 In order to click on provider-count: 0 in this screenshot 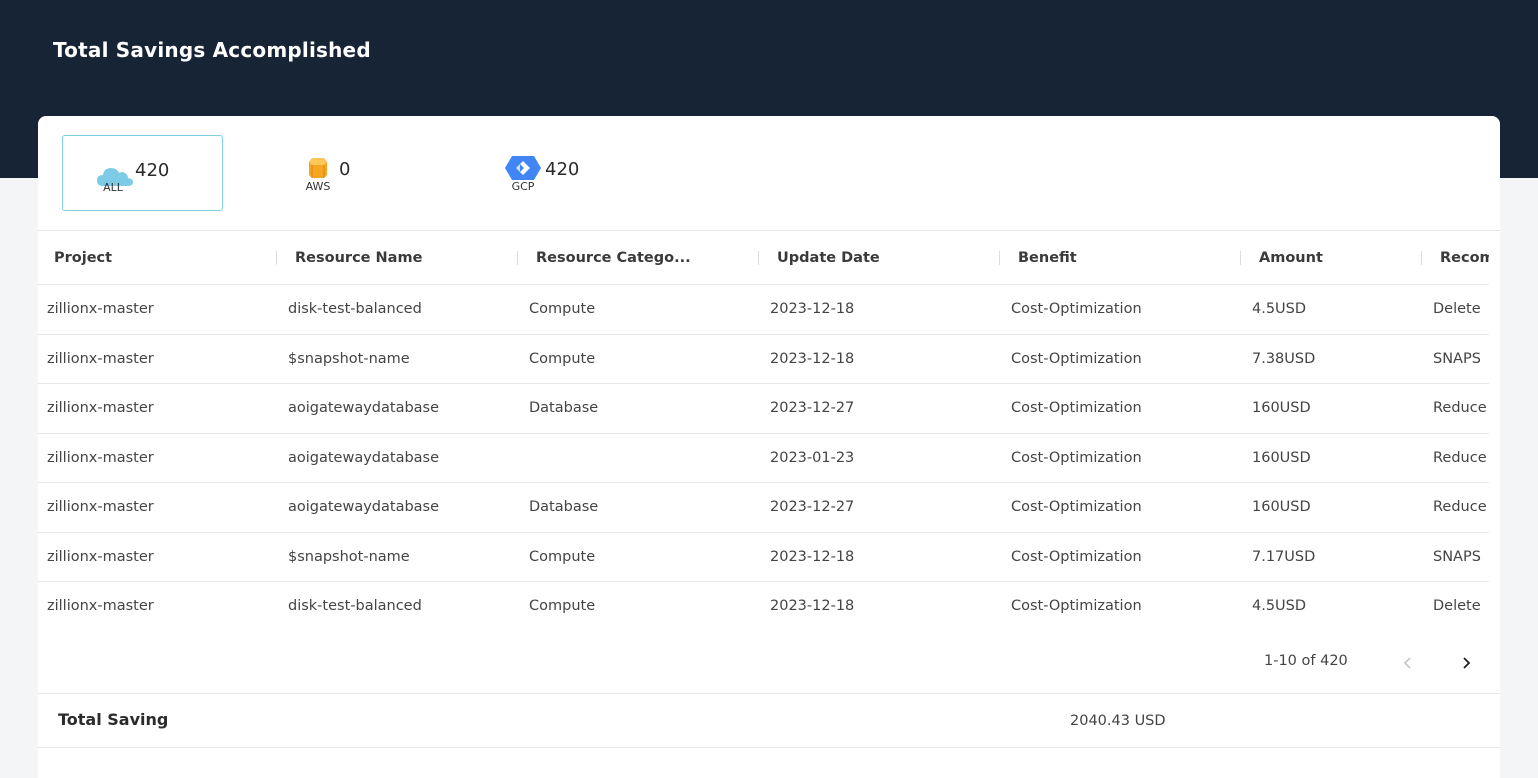, I will do `click(345, 169)`.